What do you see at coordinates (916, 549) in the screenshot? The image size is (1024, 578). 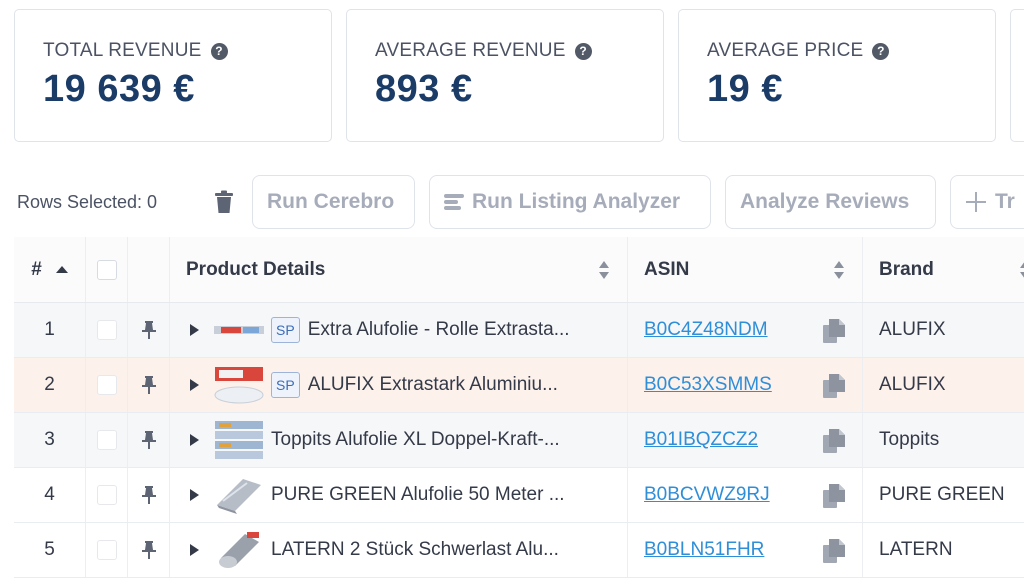 I see `brand-cell: LATERN` at bounding box center [916, 549].